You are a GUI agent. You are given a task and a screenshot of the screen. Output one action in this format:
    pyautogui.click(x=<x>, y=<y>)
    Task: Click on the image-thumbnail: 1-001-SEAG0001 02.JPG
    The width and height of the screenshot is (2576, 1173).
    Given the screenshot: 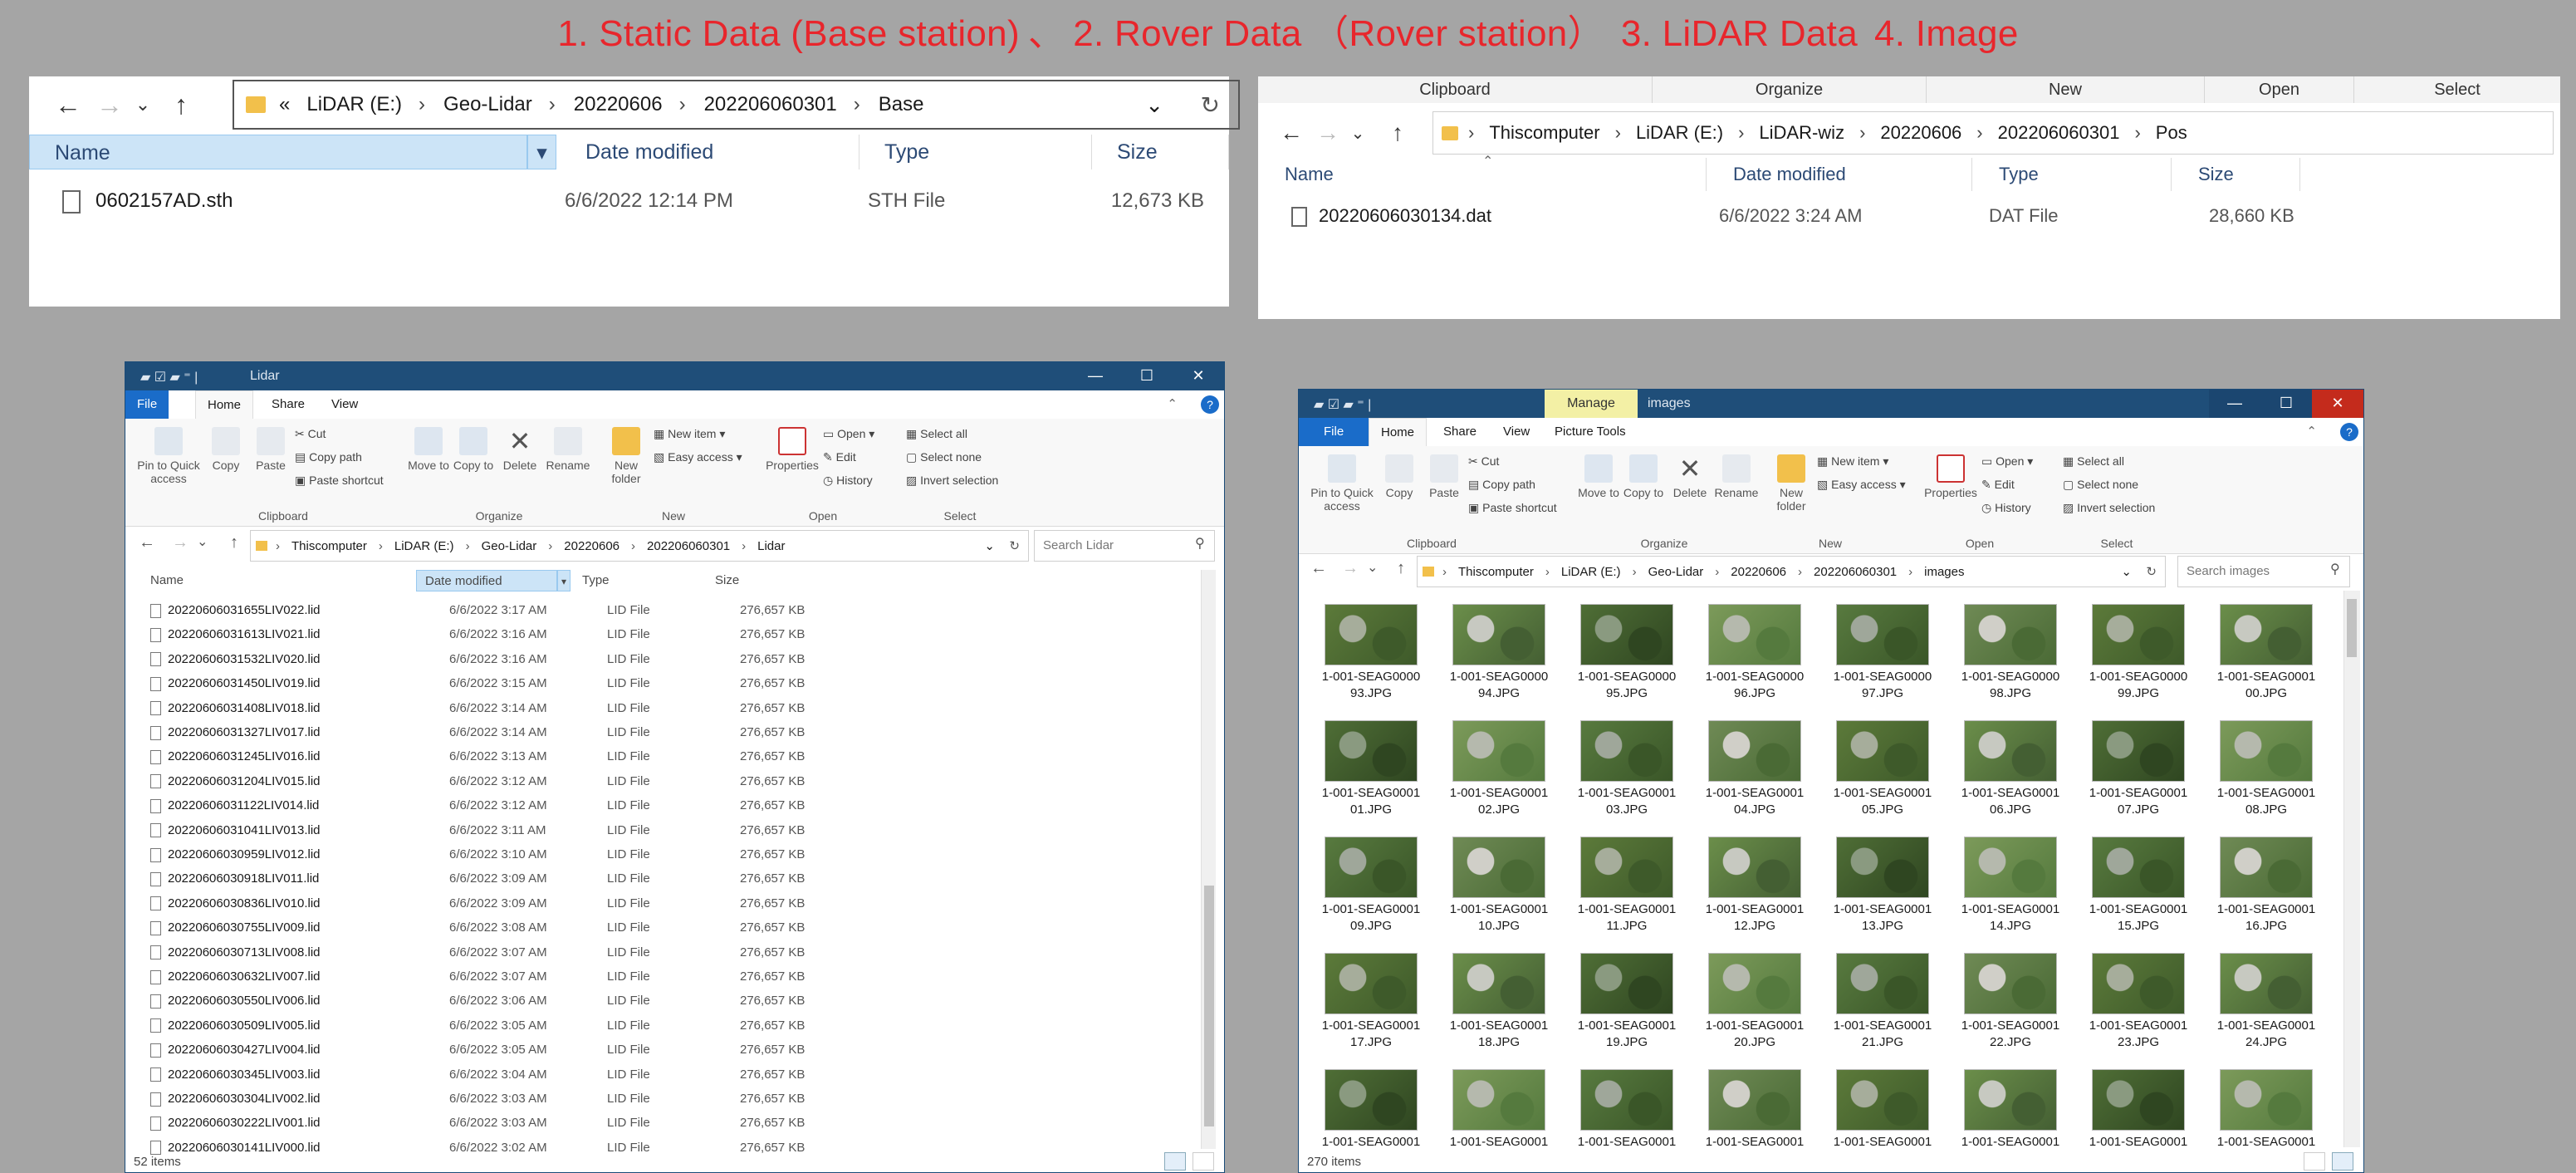 What is the action you would take?
    pyautogui.click(x=1499, y=773)
    